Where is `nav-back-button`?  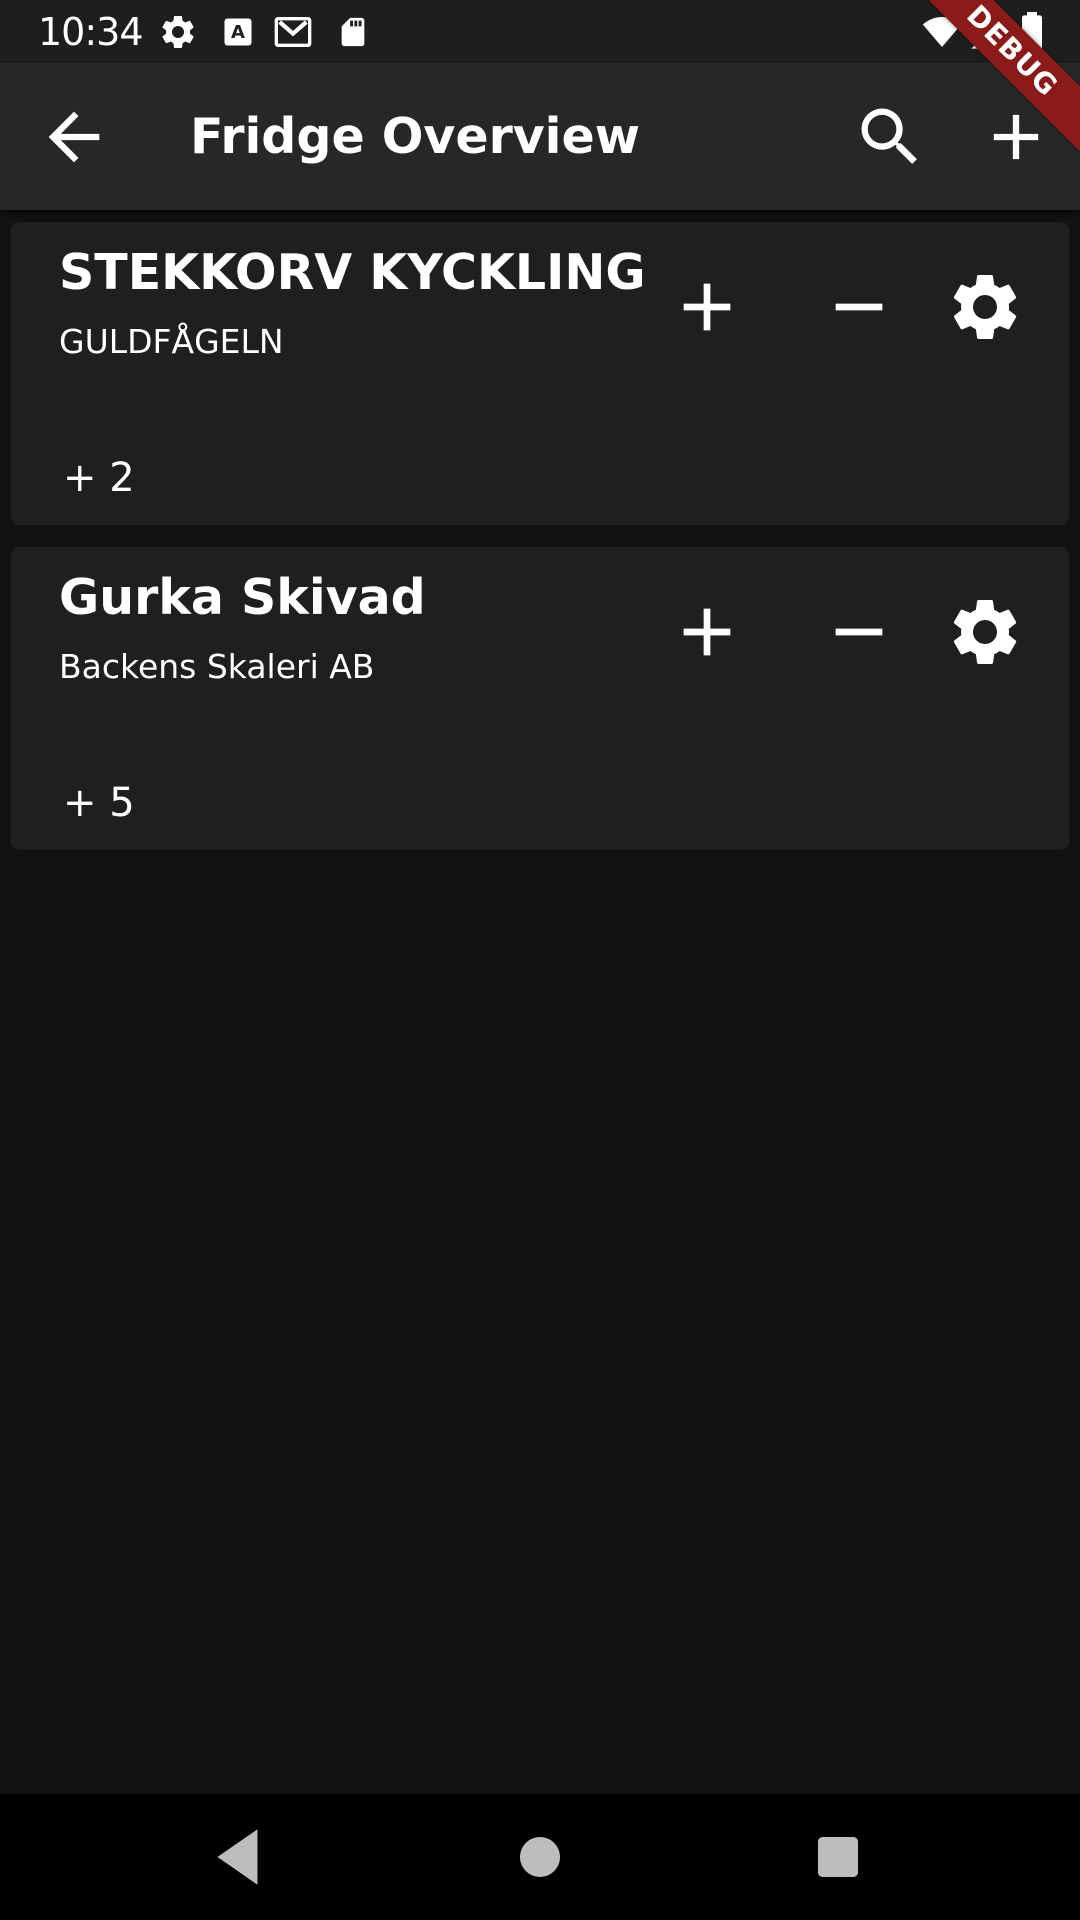 nav-back-button is located at coordinates (239, 1857).